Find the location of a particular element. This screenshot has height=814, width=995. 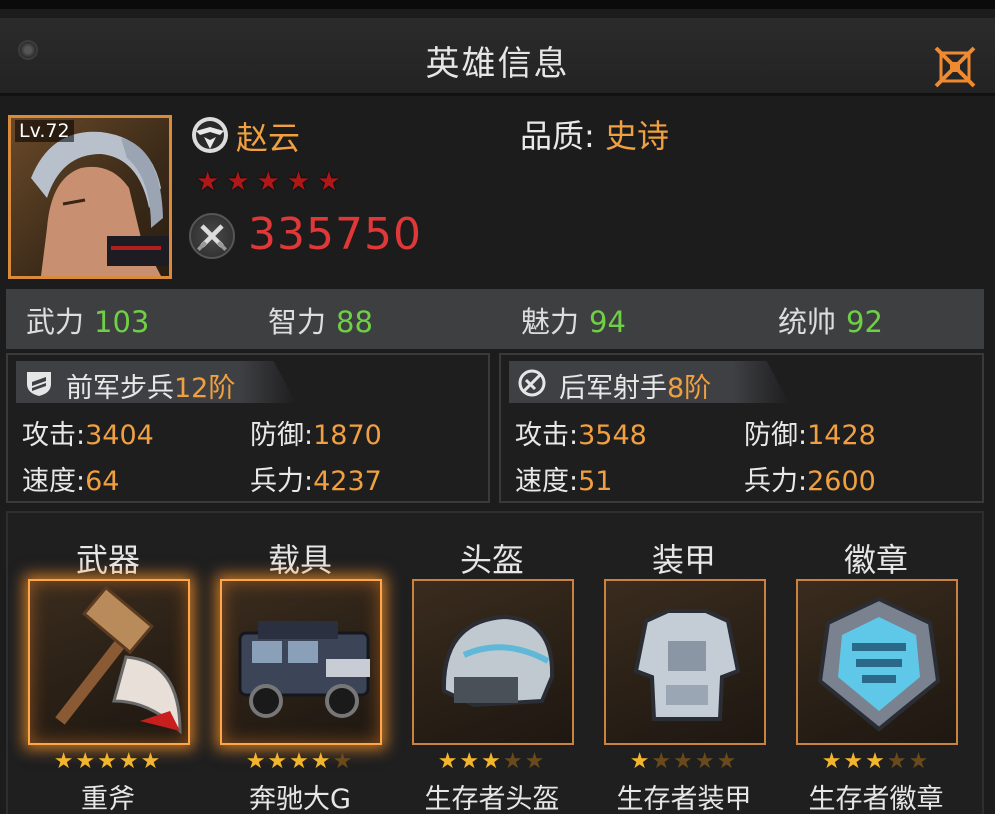

troop-rear-archer: 后军射手8阶 攻击:3548 防御:1428 速度:51 兵力:2600 is located at coordinates (741, 428).